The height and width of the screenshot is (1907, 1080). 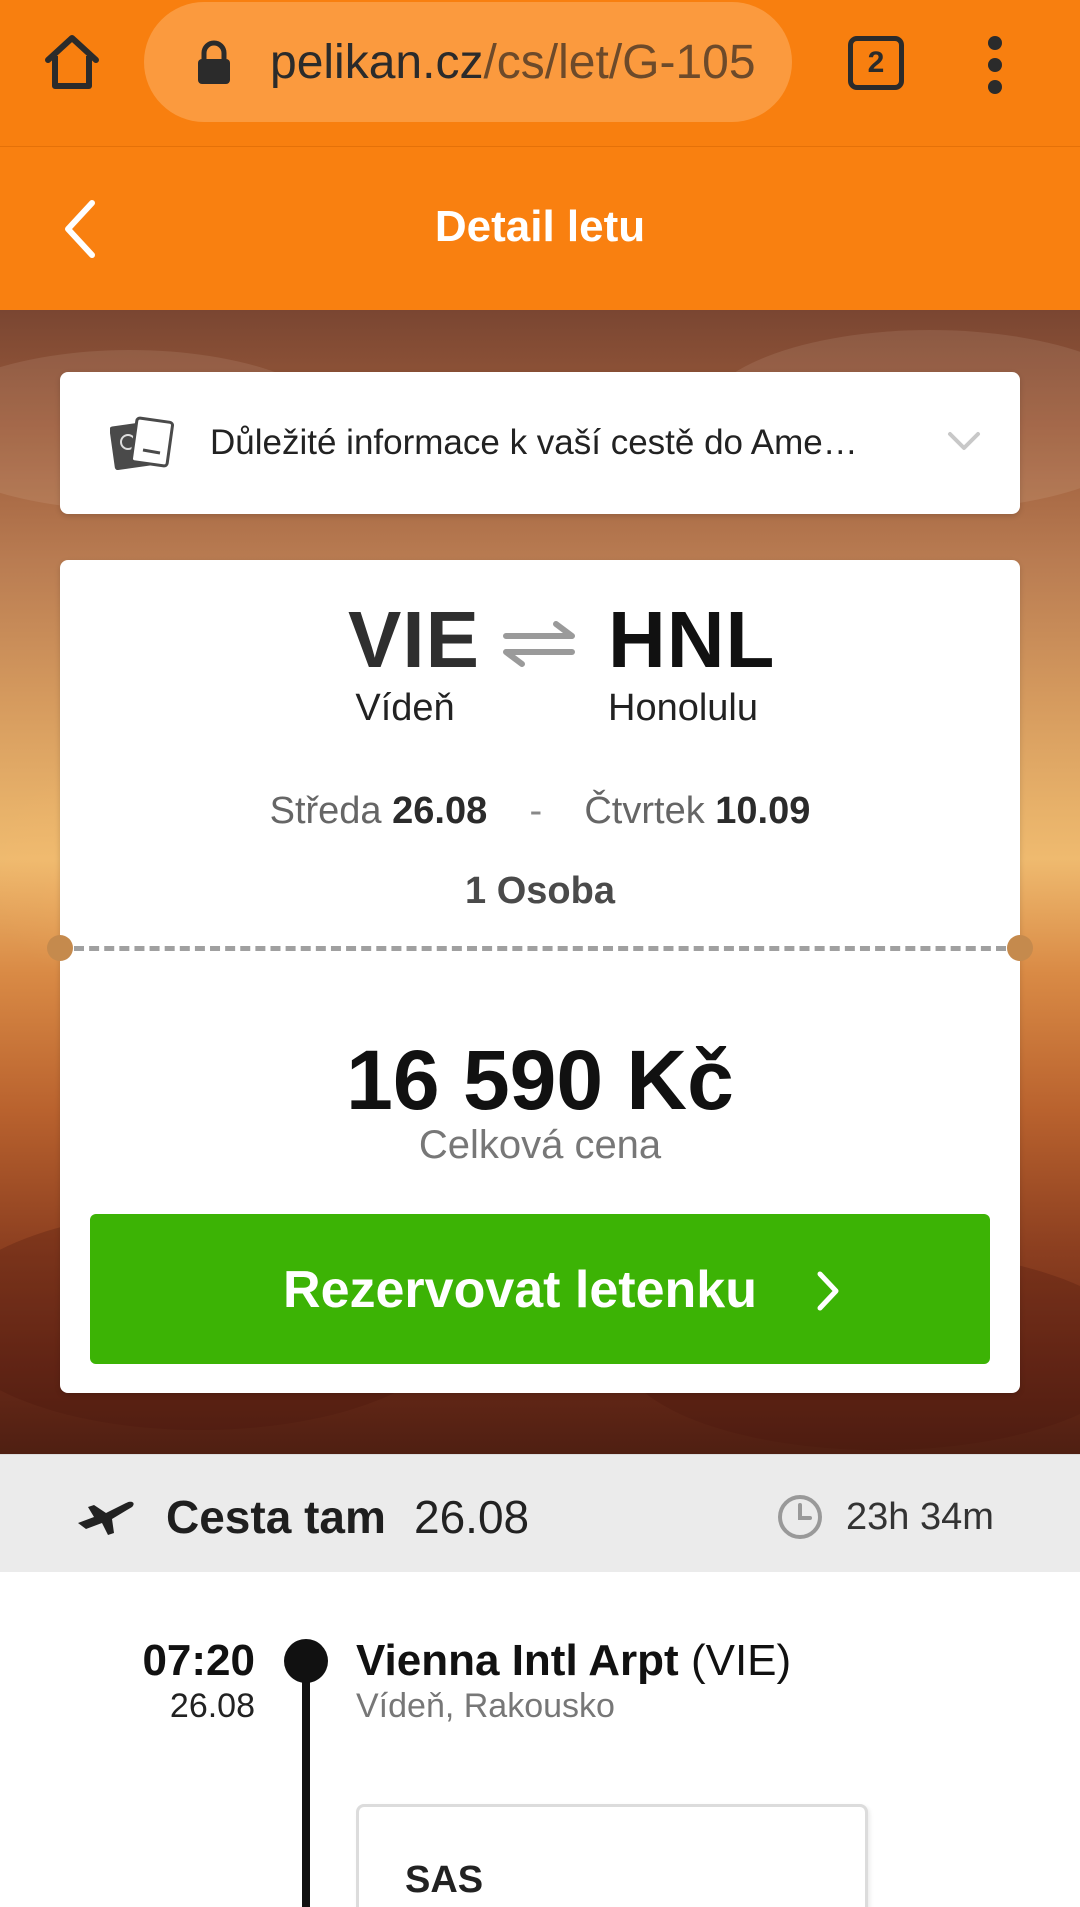 I want to click on passport-icon, so click(x=141, y=444).